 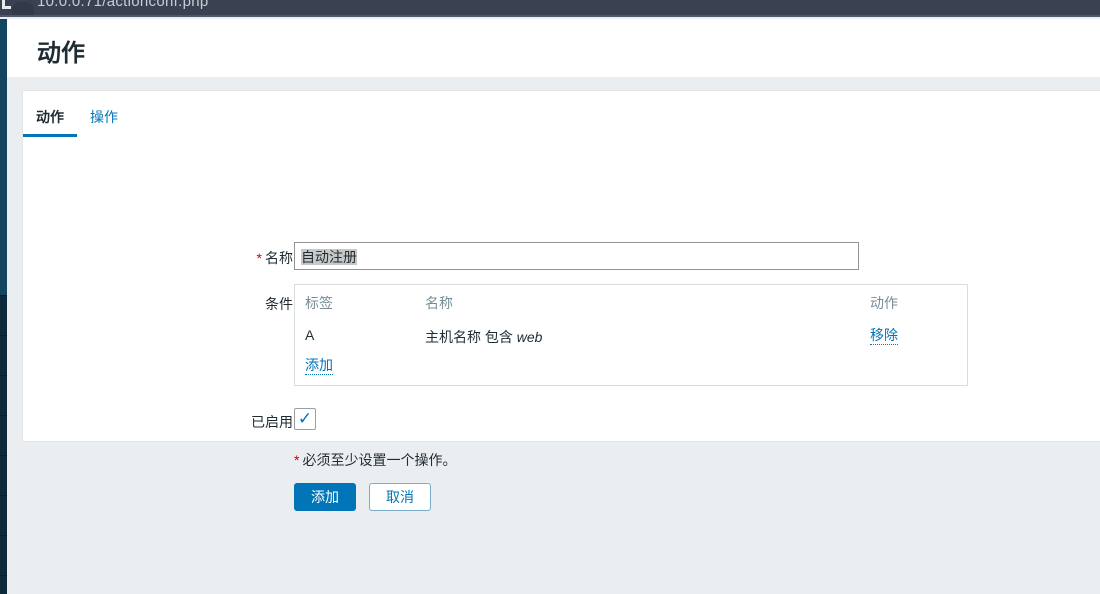 I want to click on condition-row-name: 主机名称 包含 web, so click(x=484, y=337).